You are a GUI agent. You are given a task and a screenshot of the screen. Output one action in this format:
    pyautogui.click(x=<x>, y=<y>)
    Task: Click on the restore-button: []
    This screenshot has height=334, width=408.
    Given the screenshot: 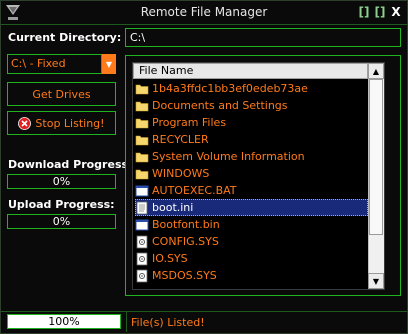 What is the action you would take?
    pyautogui.click(x=380, y=12)
    